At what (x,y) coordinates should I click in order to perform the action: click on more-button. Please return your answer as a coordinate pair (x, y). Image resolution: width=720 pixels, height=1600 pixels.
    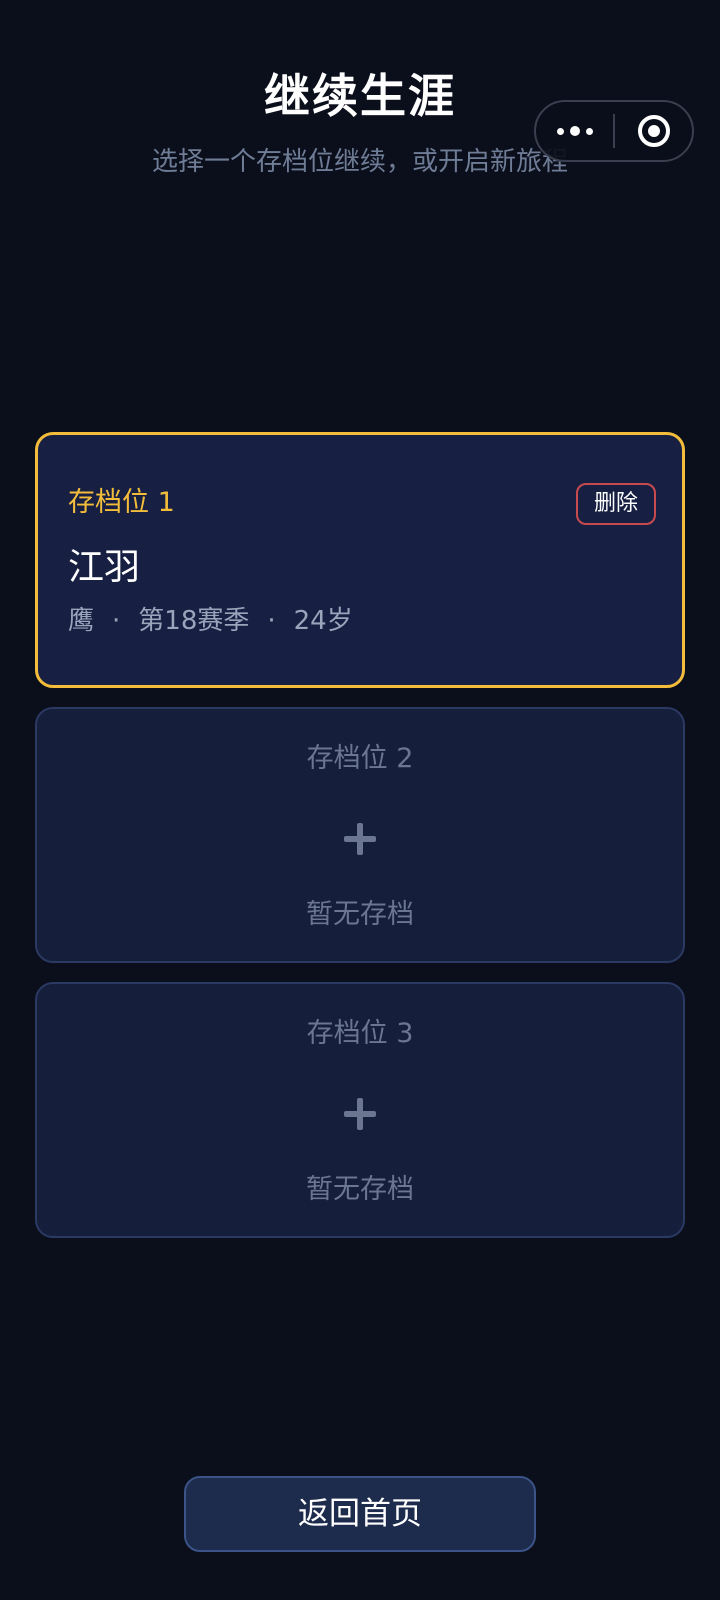
    Looking at the image, I should click on (574, 131).